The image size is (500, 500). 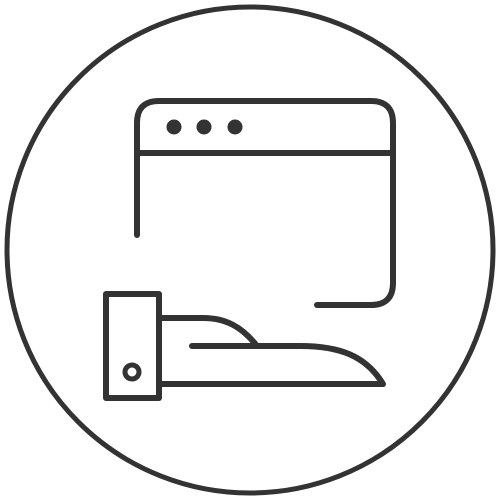 I want to click on open-hand-icon, so click(x=271, y=351).